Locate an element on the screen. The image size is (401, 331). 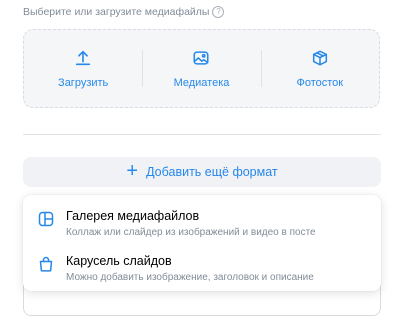
help-icon: ? is located at coordinates (218, 12).